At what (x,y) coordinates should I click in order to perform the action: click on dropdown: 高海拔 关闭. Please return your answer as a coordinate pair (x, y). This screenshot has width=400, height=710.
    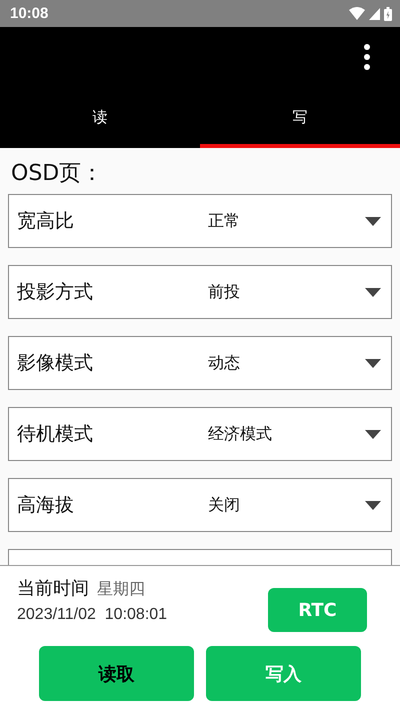
    Looking at the image, I should click on (200, 505).